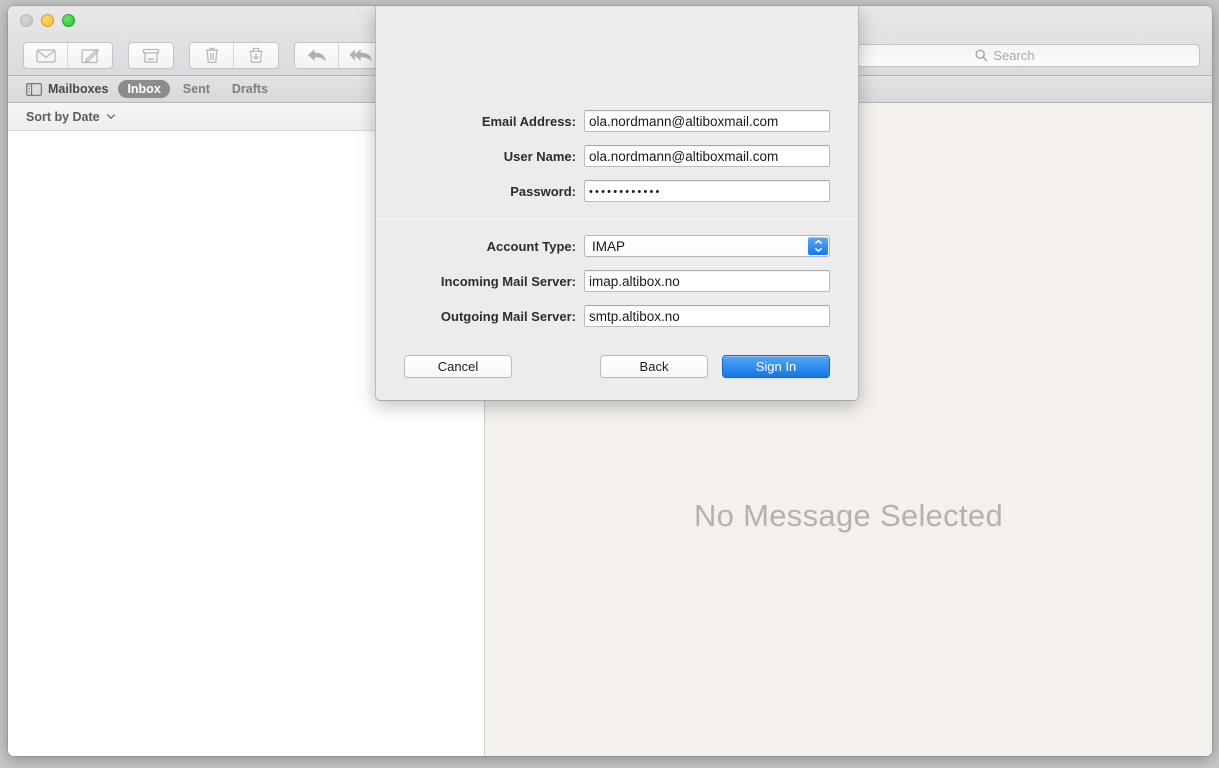 The image size is (1219, 768). I want to click on toolbar-group-mail, so click(68, 55).